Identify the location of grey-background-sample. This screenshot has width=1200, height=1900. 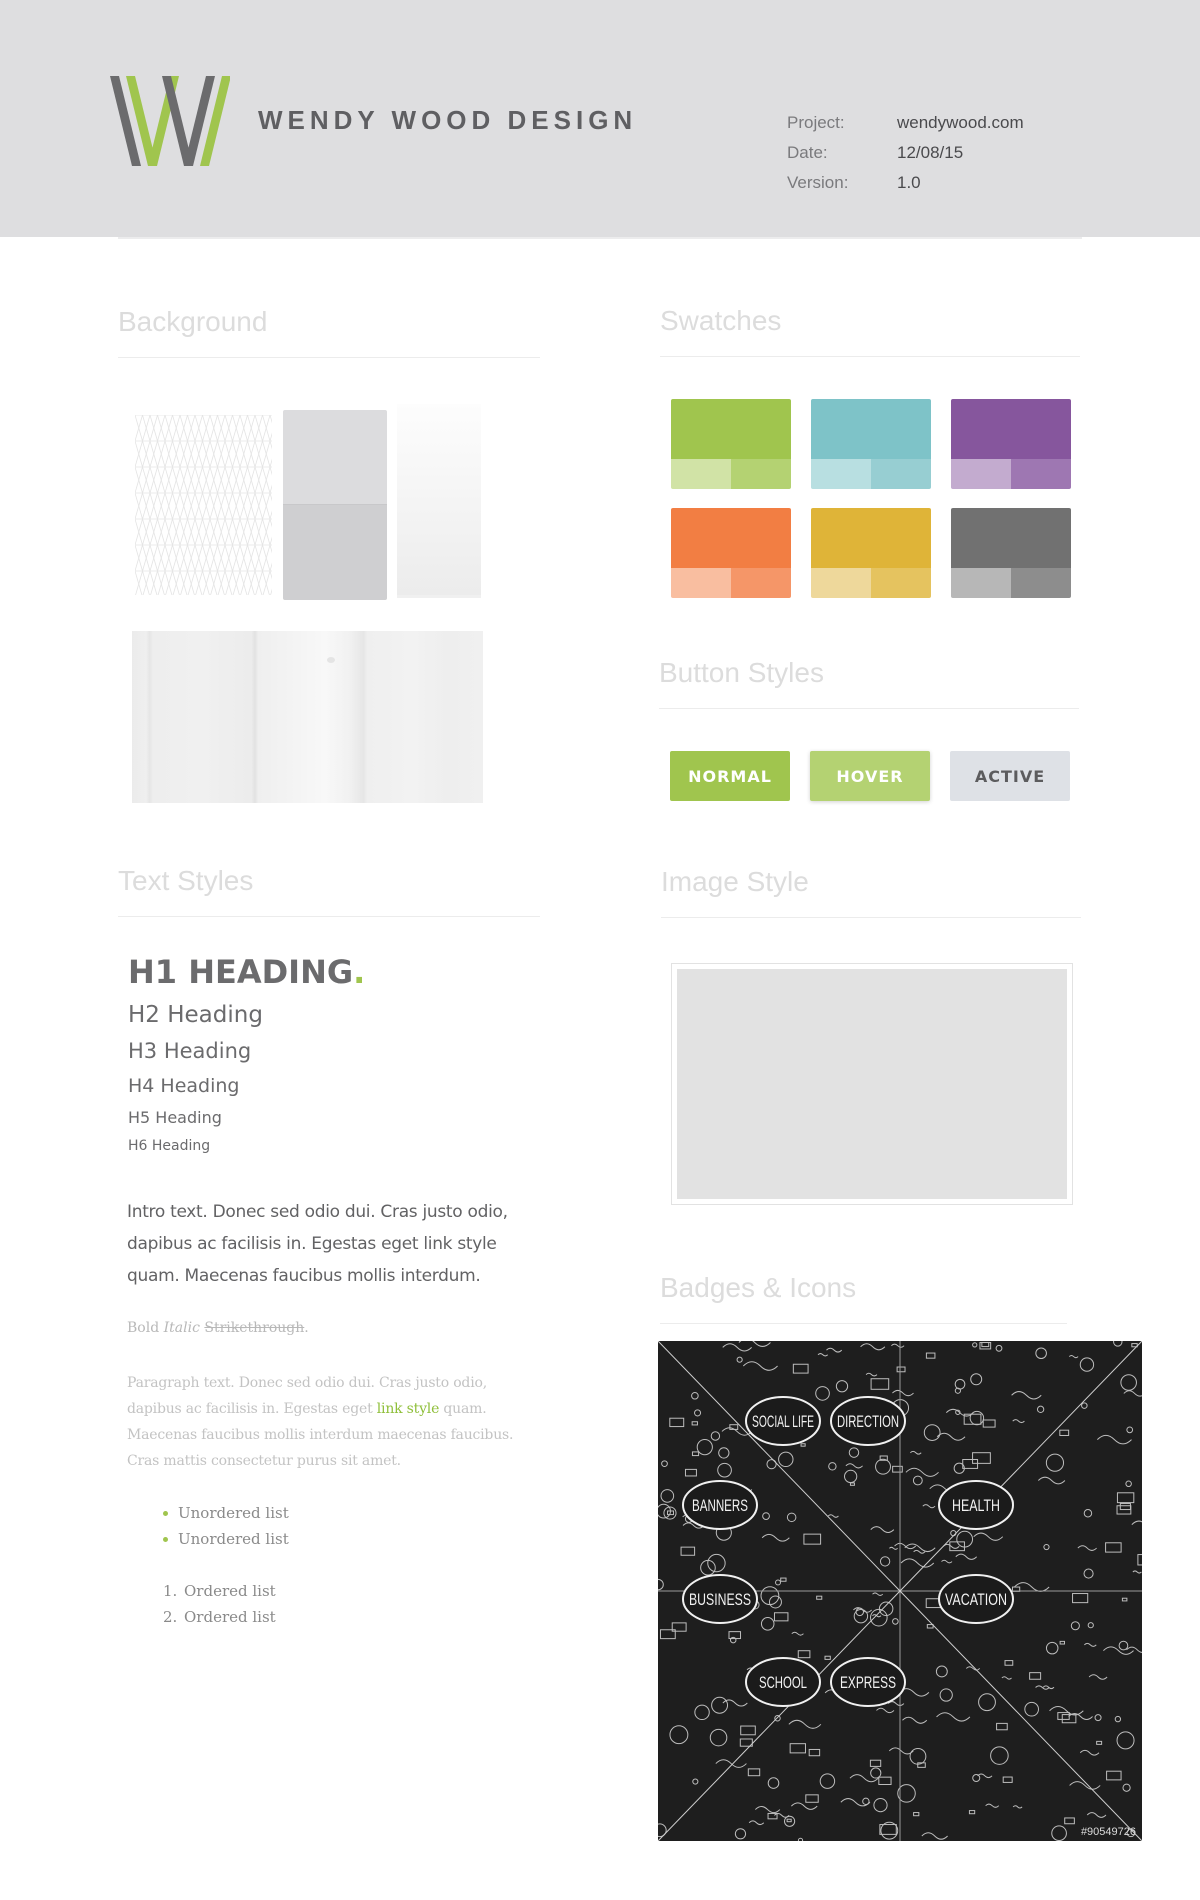
(335, 505).